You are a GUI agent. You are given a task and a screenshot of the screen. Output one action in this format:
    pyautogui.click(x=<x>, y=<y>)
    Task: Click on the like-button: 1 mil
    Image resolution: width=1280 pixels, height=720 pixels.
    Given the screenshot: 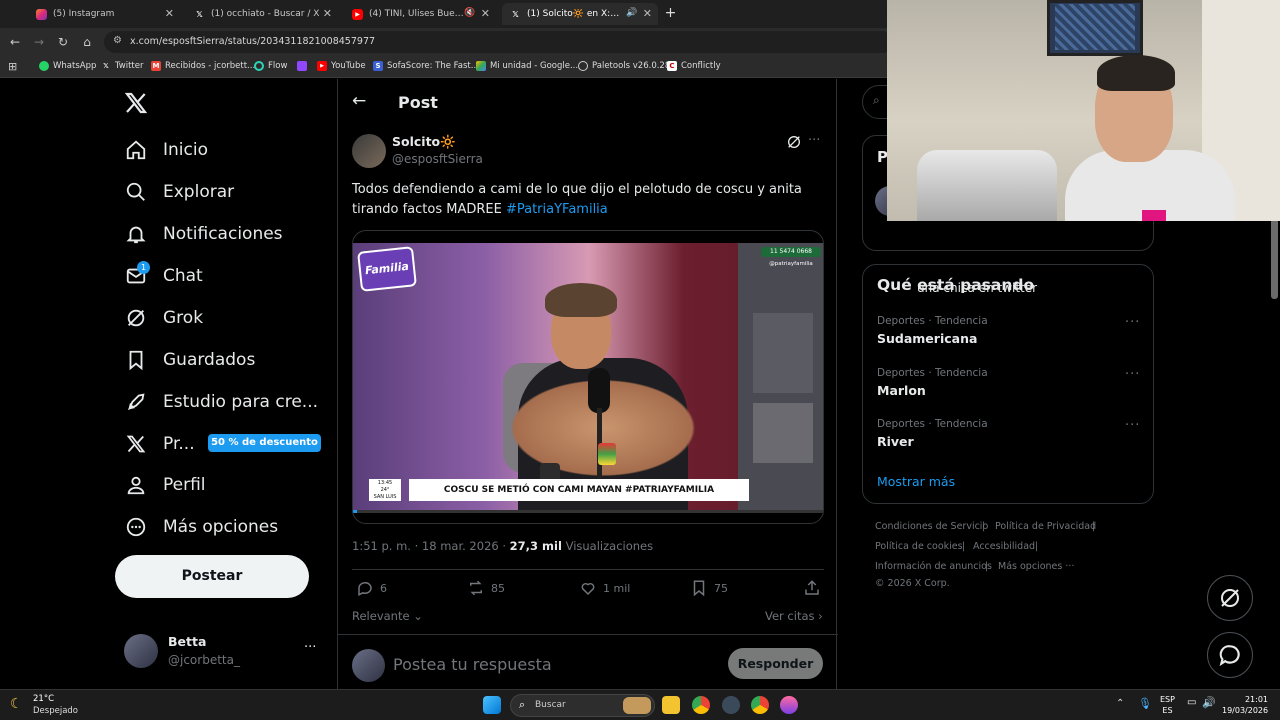 What is the action you would take?
    pyautogui.click(x=604, y=588)
    